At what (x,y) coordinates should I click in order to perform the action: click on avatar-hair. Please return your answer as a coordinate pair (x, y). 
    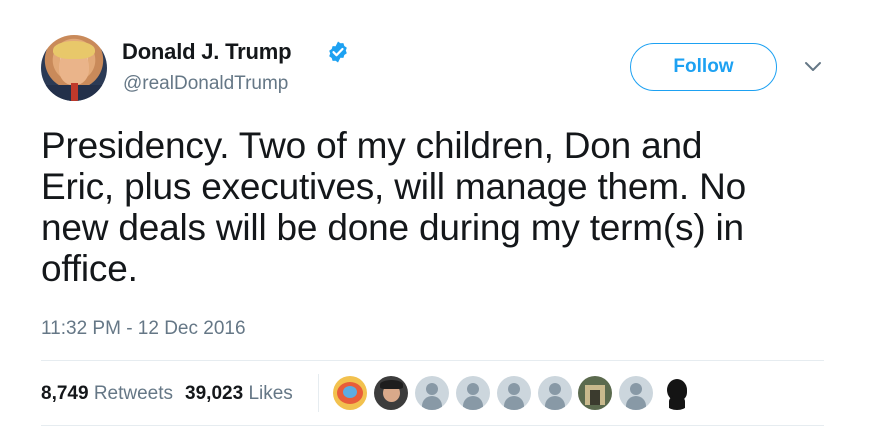
    Looking at the image, I should click on (74, 50).